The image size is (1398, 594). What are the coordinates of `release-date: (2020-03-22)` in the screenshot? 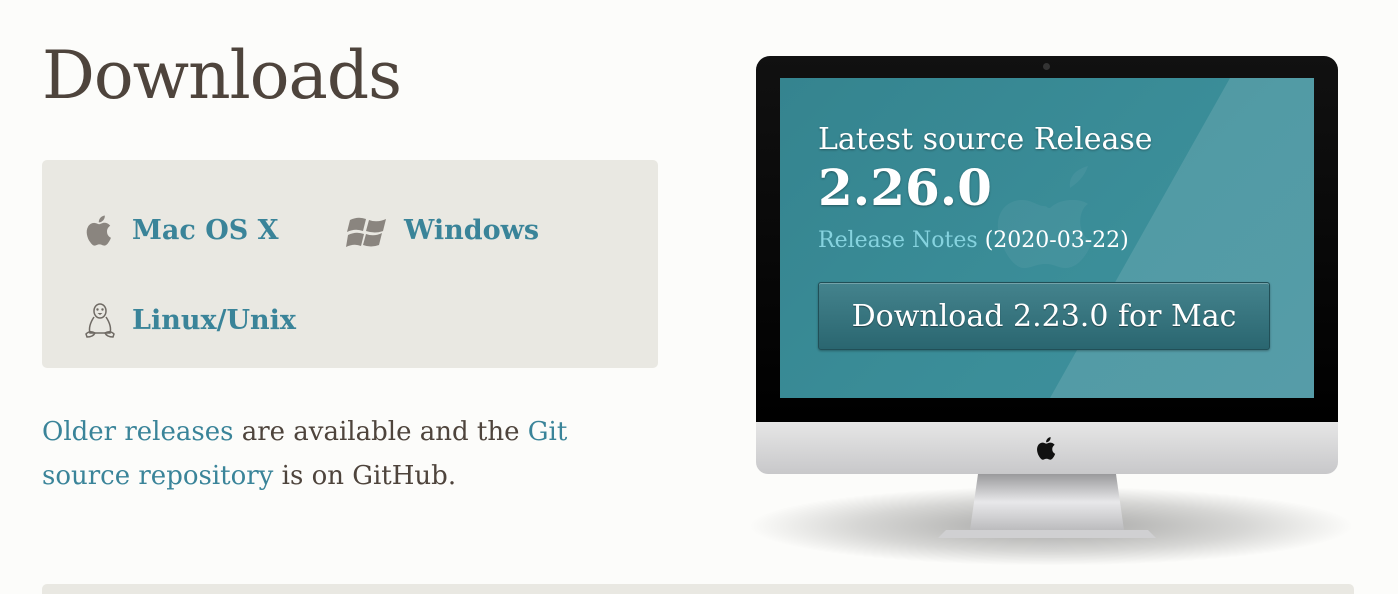 It's located at (1056, 240).